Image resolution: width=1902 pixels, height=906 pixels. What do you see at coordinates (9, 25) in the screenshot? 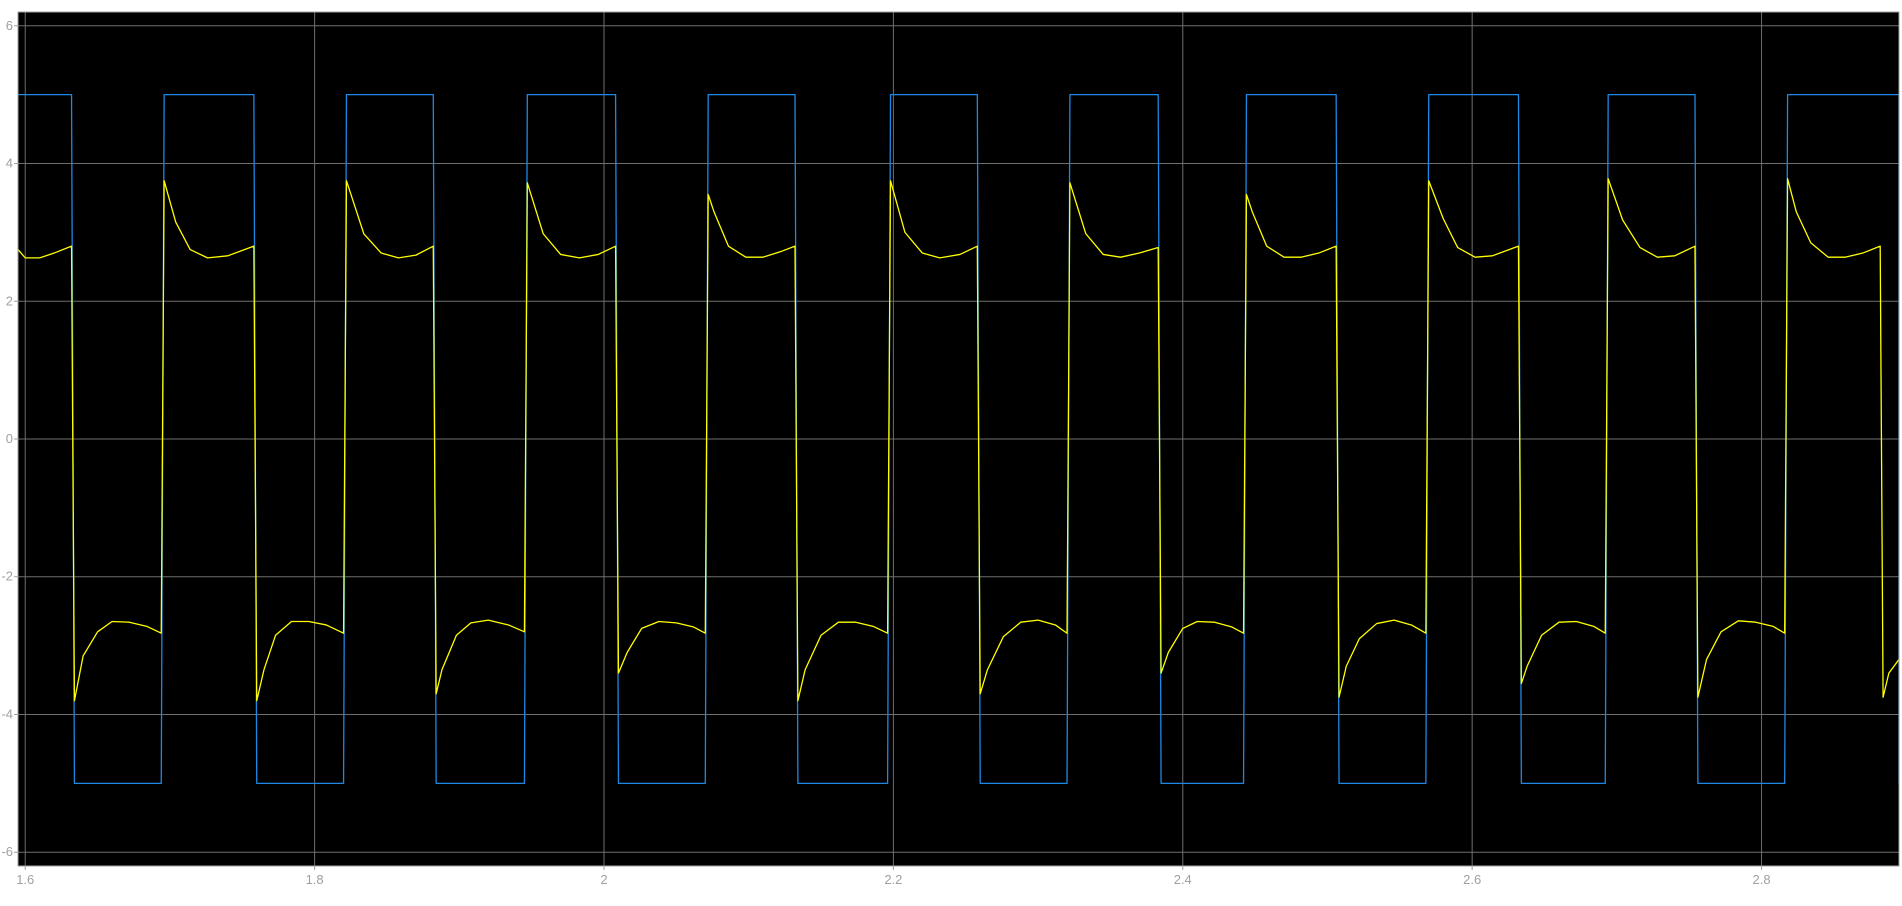
I see `y-tick-label: 6` at bounding box center [9, 25].